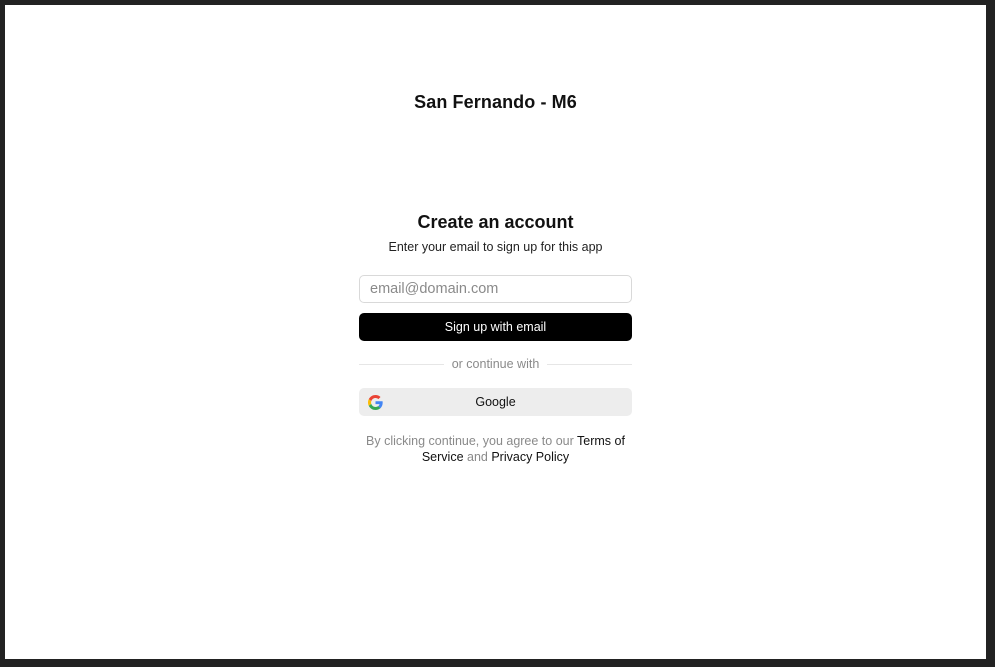 This screenshot has width=995, height=667. What do you see at coordinates (530, 457) in the screenshot?
I see `privacy-policy-link: Privacy Policy` at bounding box center [530, 457].